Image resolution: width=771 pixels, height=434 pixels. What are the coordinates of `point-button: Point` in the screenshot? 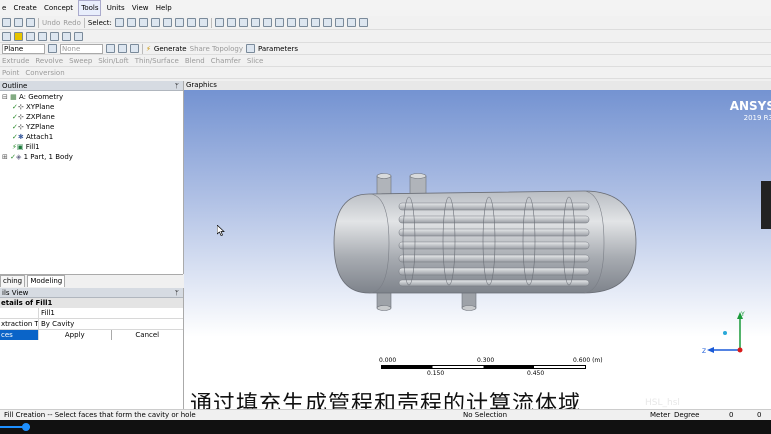 It's located at (10, 73).